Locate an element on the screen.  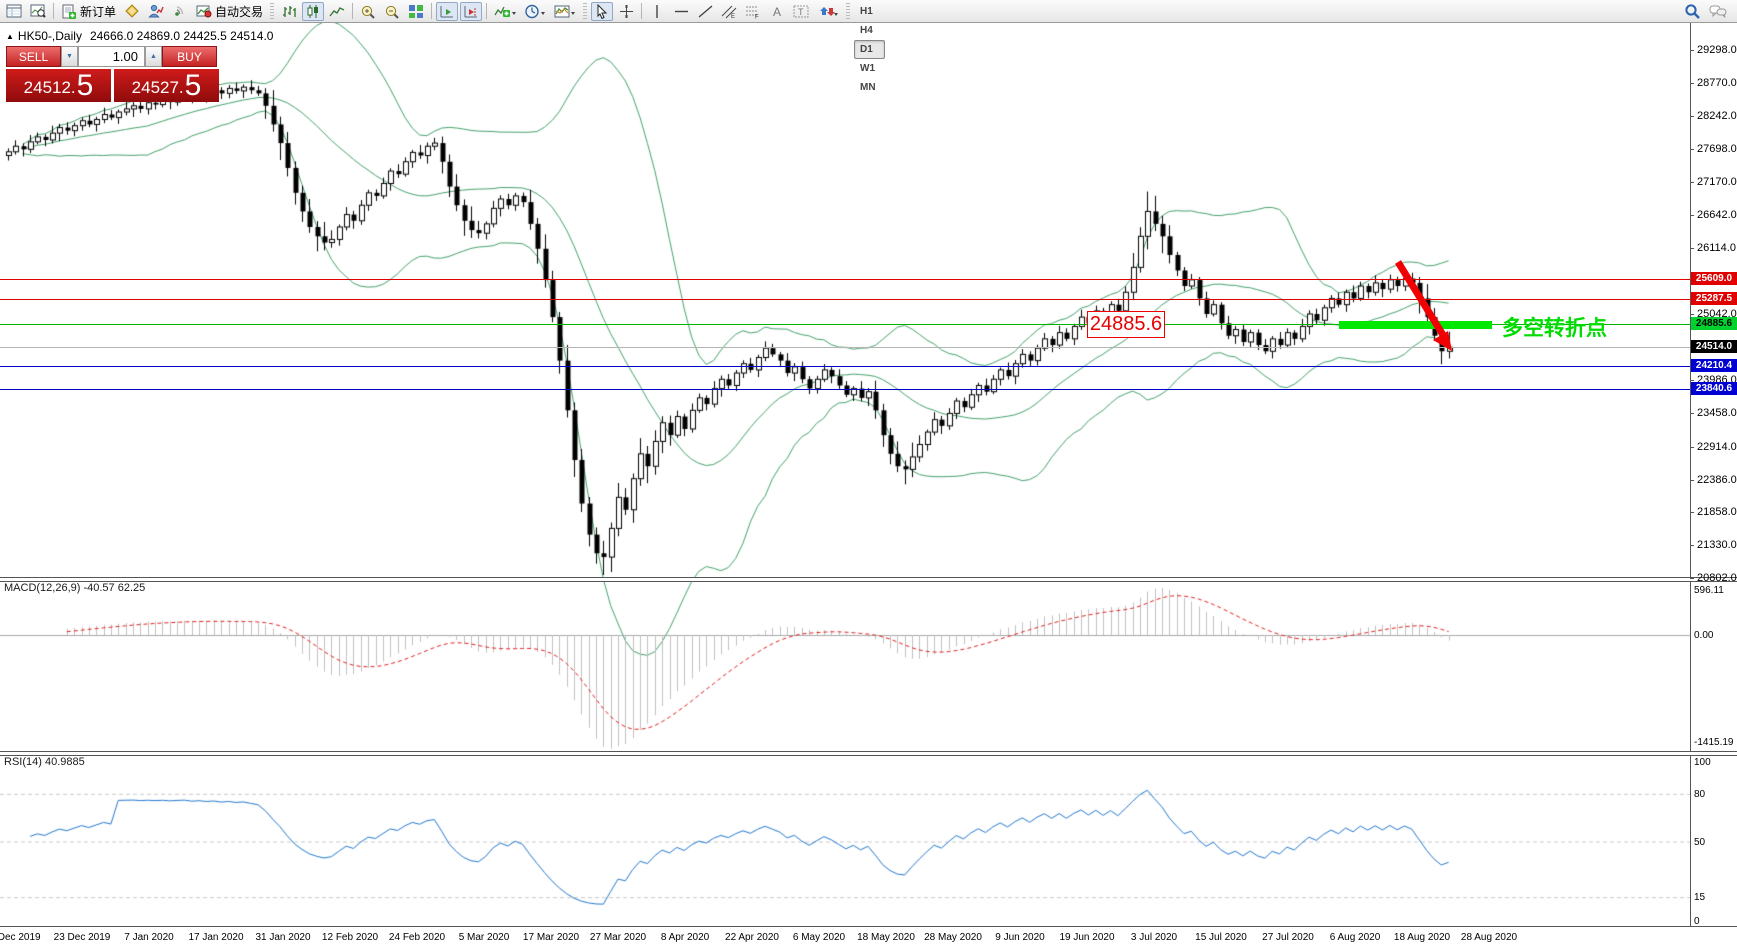
date-label: 28 May 2020 is located at coordinates (953, 937).